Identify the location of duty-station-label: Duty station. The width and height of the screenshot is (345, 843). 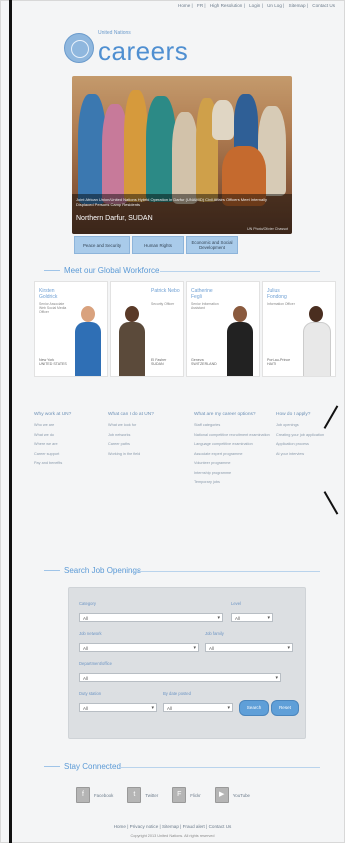
(90, 693).